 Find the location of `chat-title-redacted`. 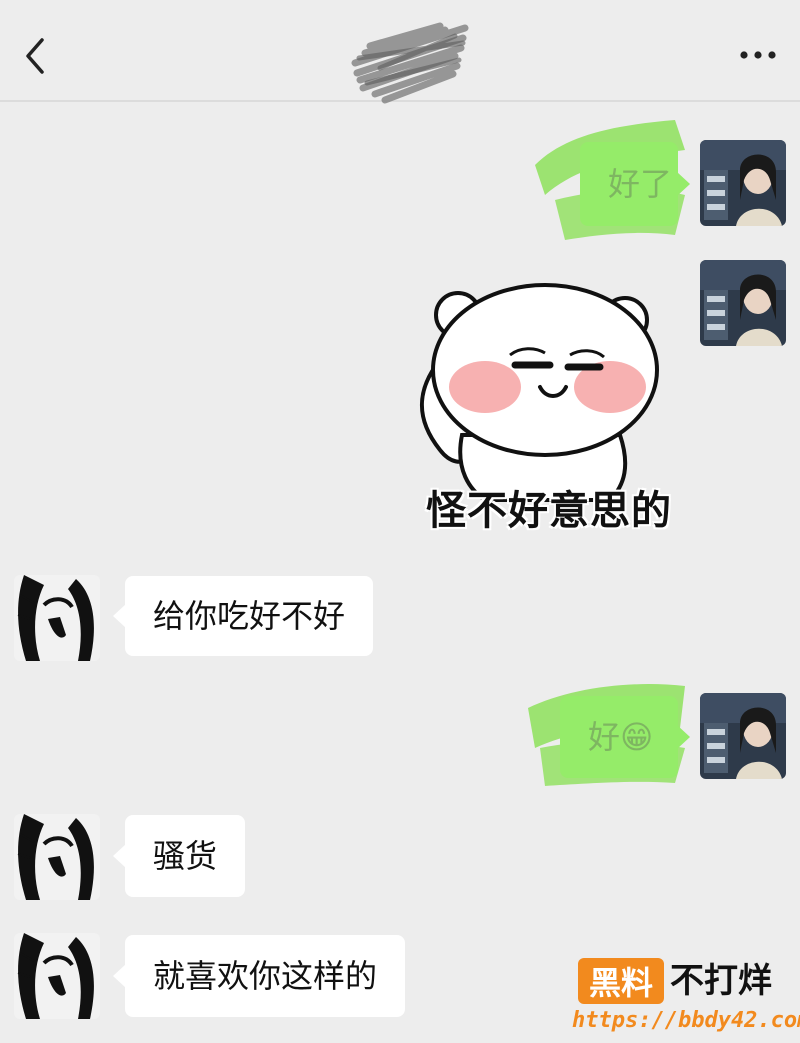

chat-title-redacted is located at coordinates (410, 58).